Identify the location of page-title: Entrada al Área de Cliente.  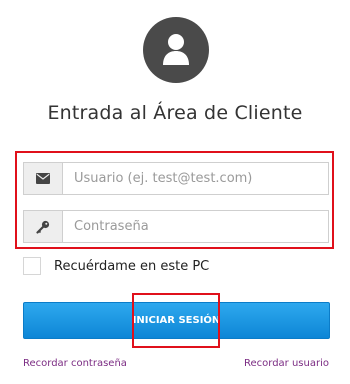
(175, 113).